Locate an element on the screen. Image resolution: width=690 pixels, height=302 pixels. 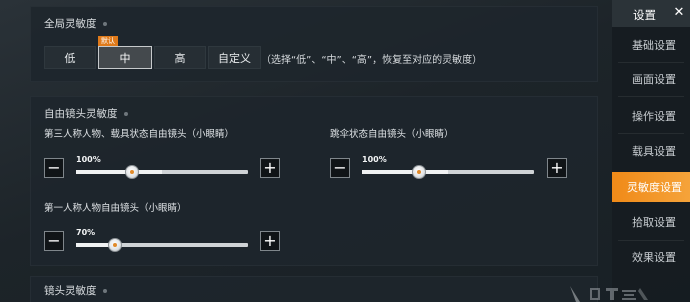
third-person-plus-button: + is located at coordinates (270, 168).